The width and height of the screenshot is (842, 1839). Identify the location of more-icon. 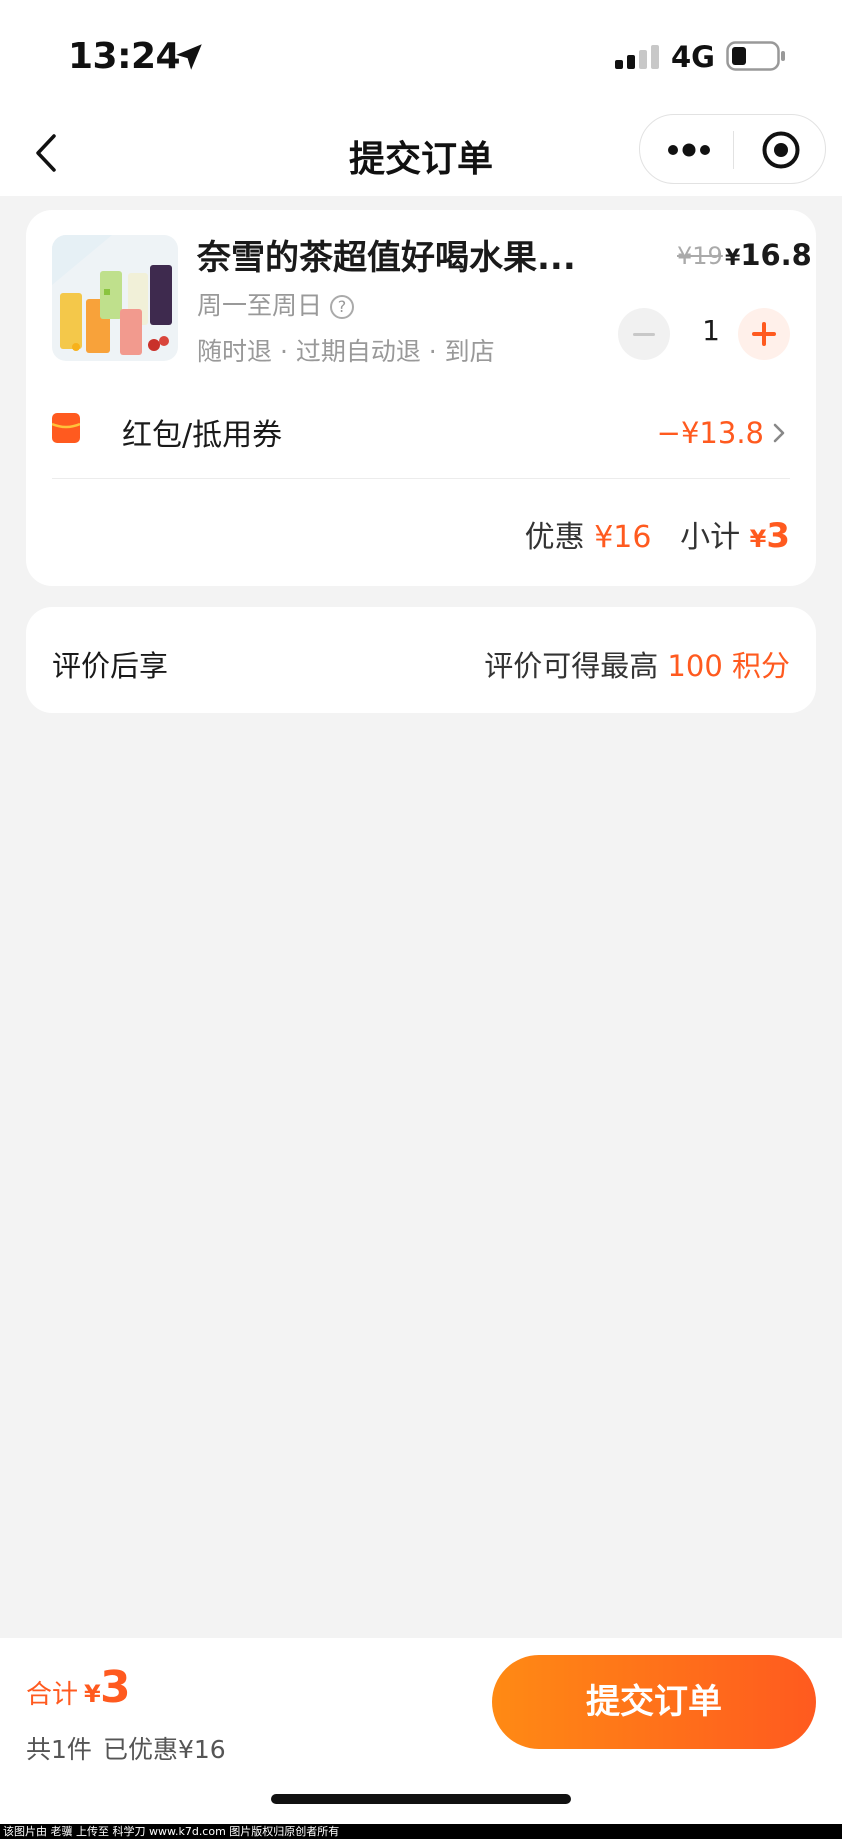
(689, 150).